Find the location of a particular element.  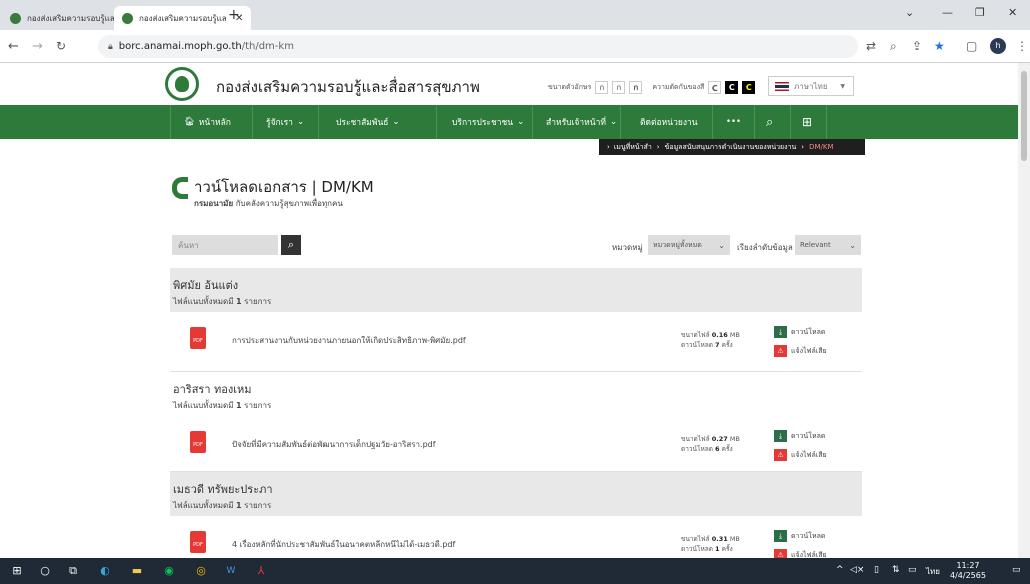

sort-select: Relevant ⌄ is located at coordinates (828, 245).